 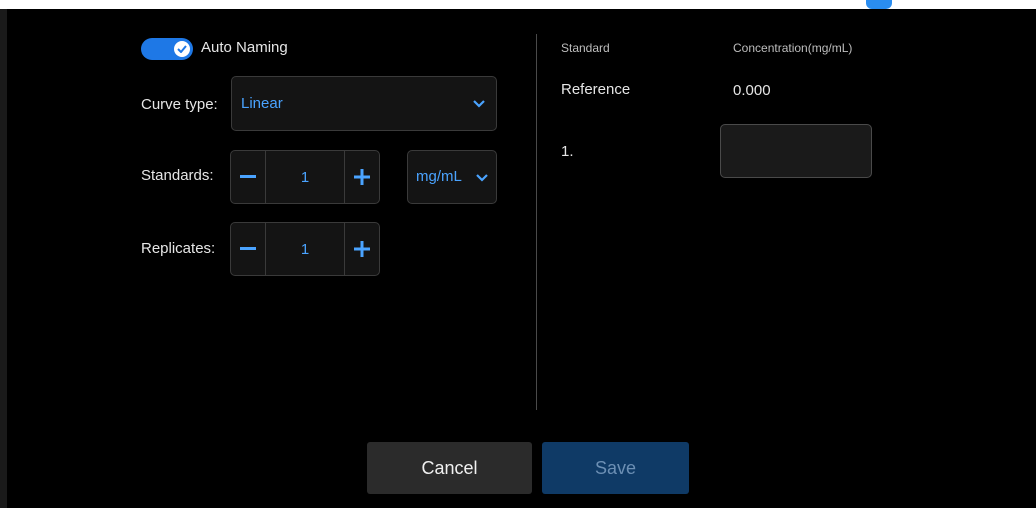 I want to click on top-bar, so click(x=518, y=4).